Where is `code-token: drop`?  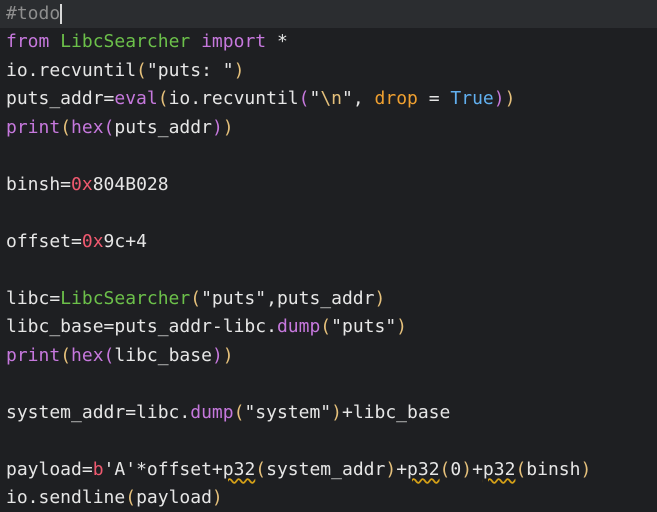 code-token: drop is located at coordinates (396, 98).